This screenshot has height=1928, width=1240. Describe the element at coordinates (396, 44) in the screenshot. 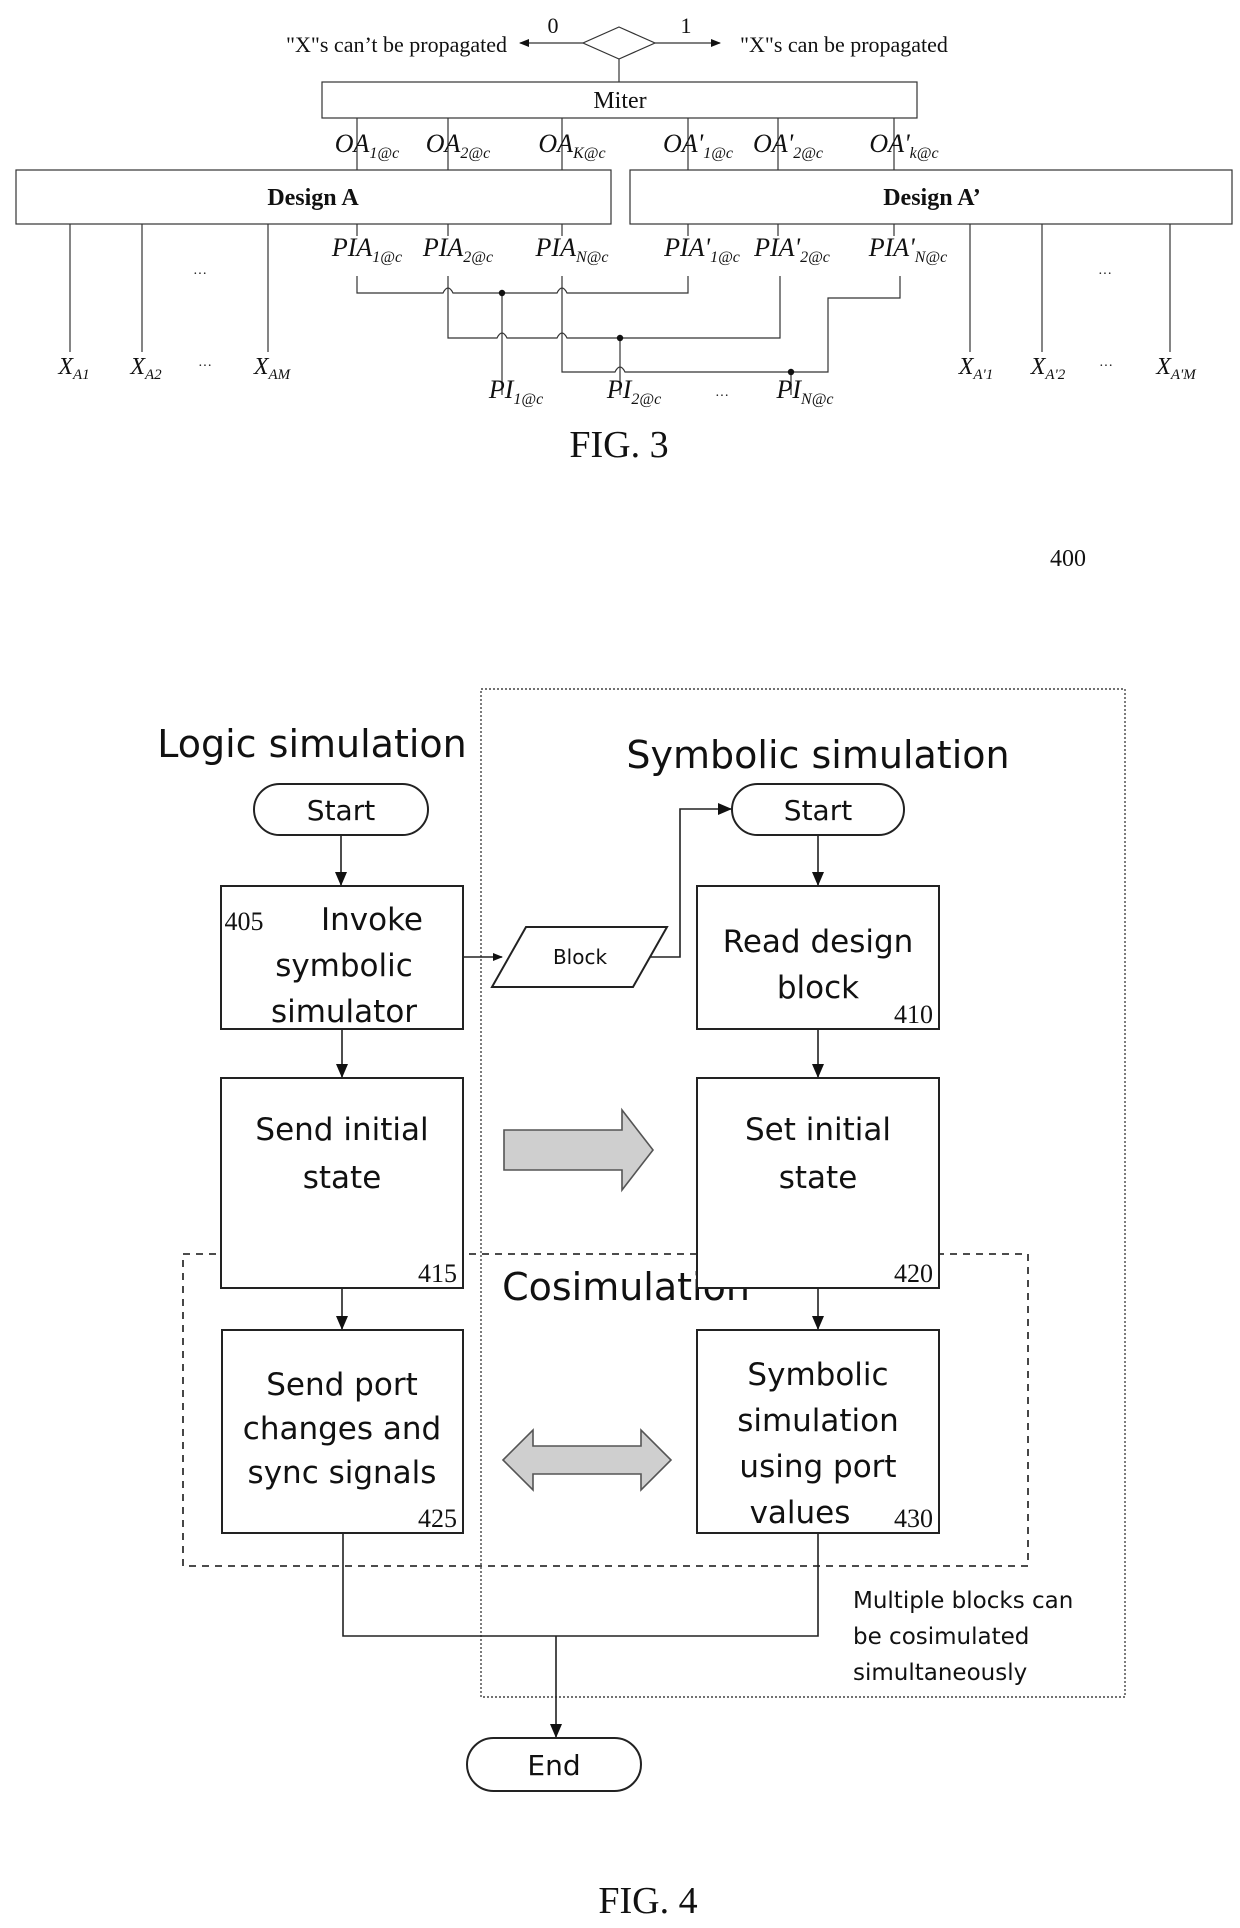

I see `cannot-propagate-label: "X"s can’t be propagated` at that location.